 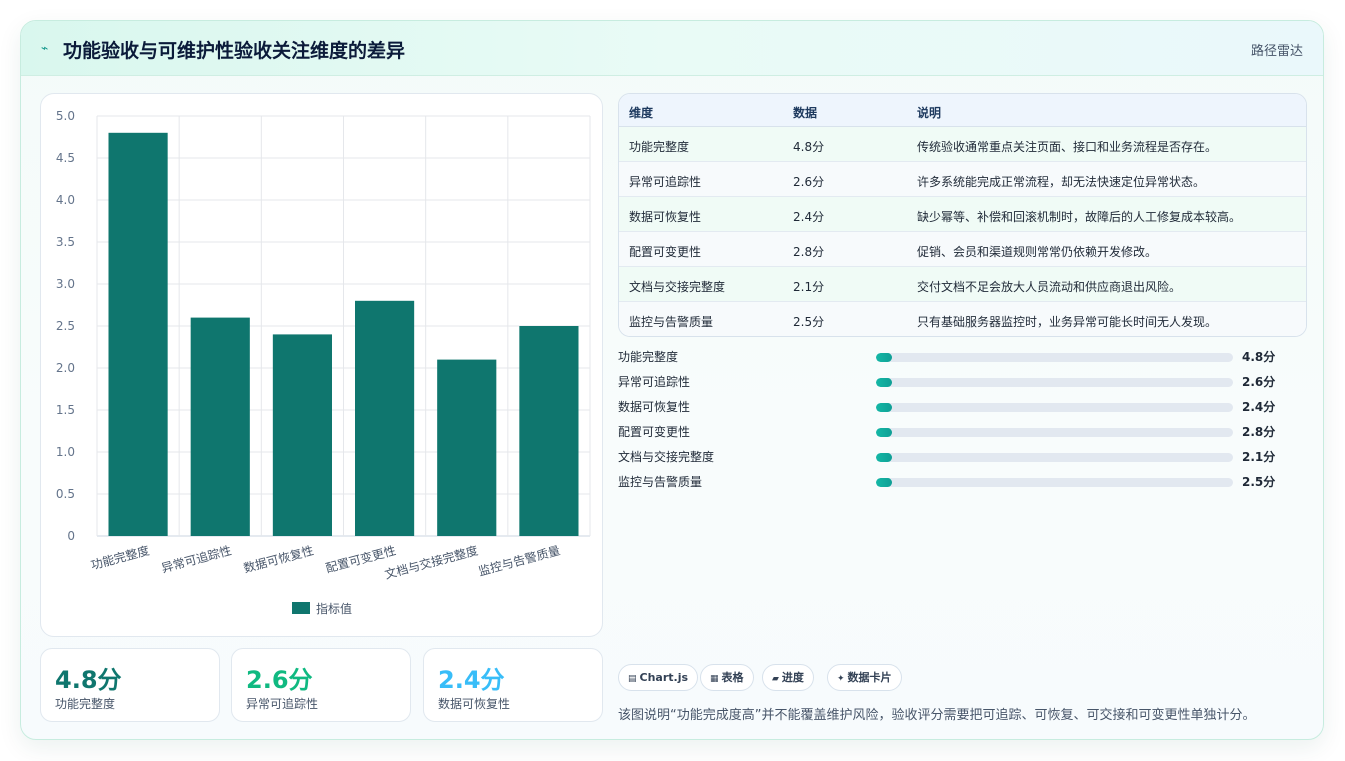 I want to click on progress-value: 4.8分, so click(x=1259, y=357).